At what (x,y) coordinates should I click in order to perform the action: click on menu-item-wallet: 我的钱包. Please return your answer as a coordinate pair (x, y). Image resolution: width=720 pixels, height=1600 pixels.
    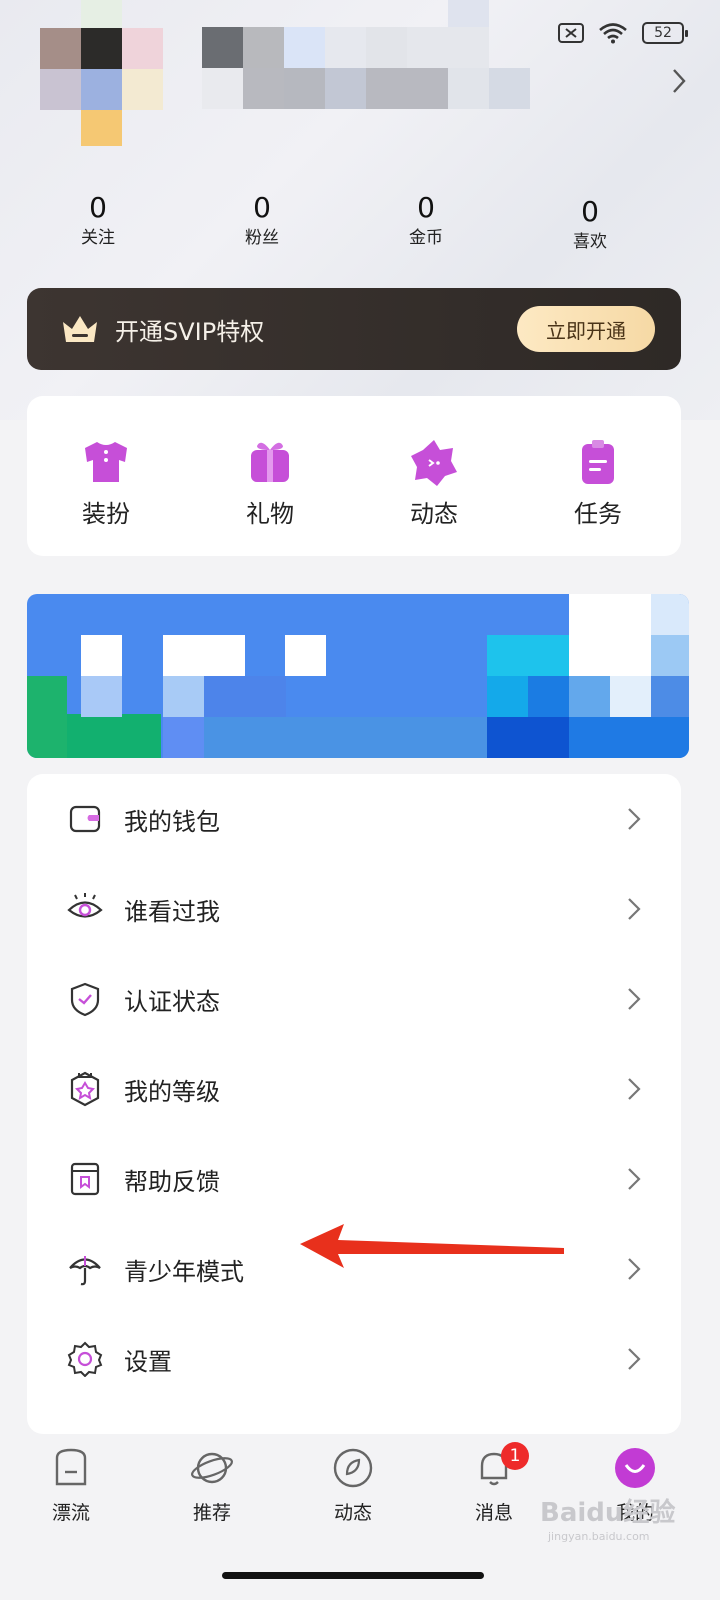
    Looking at the image, I should click on (354, 819).